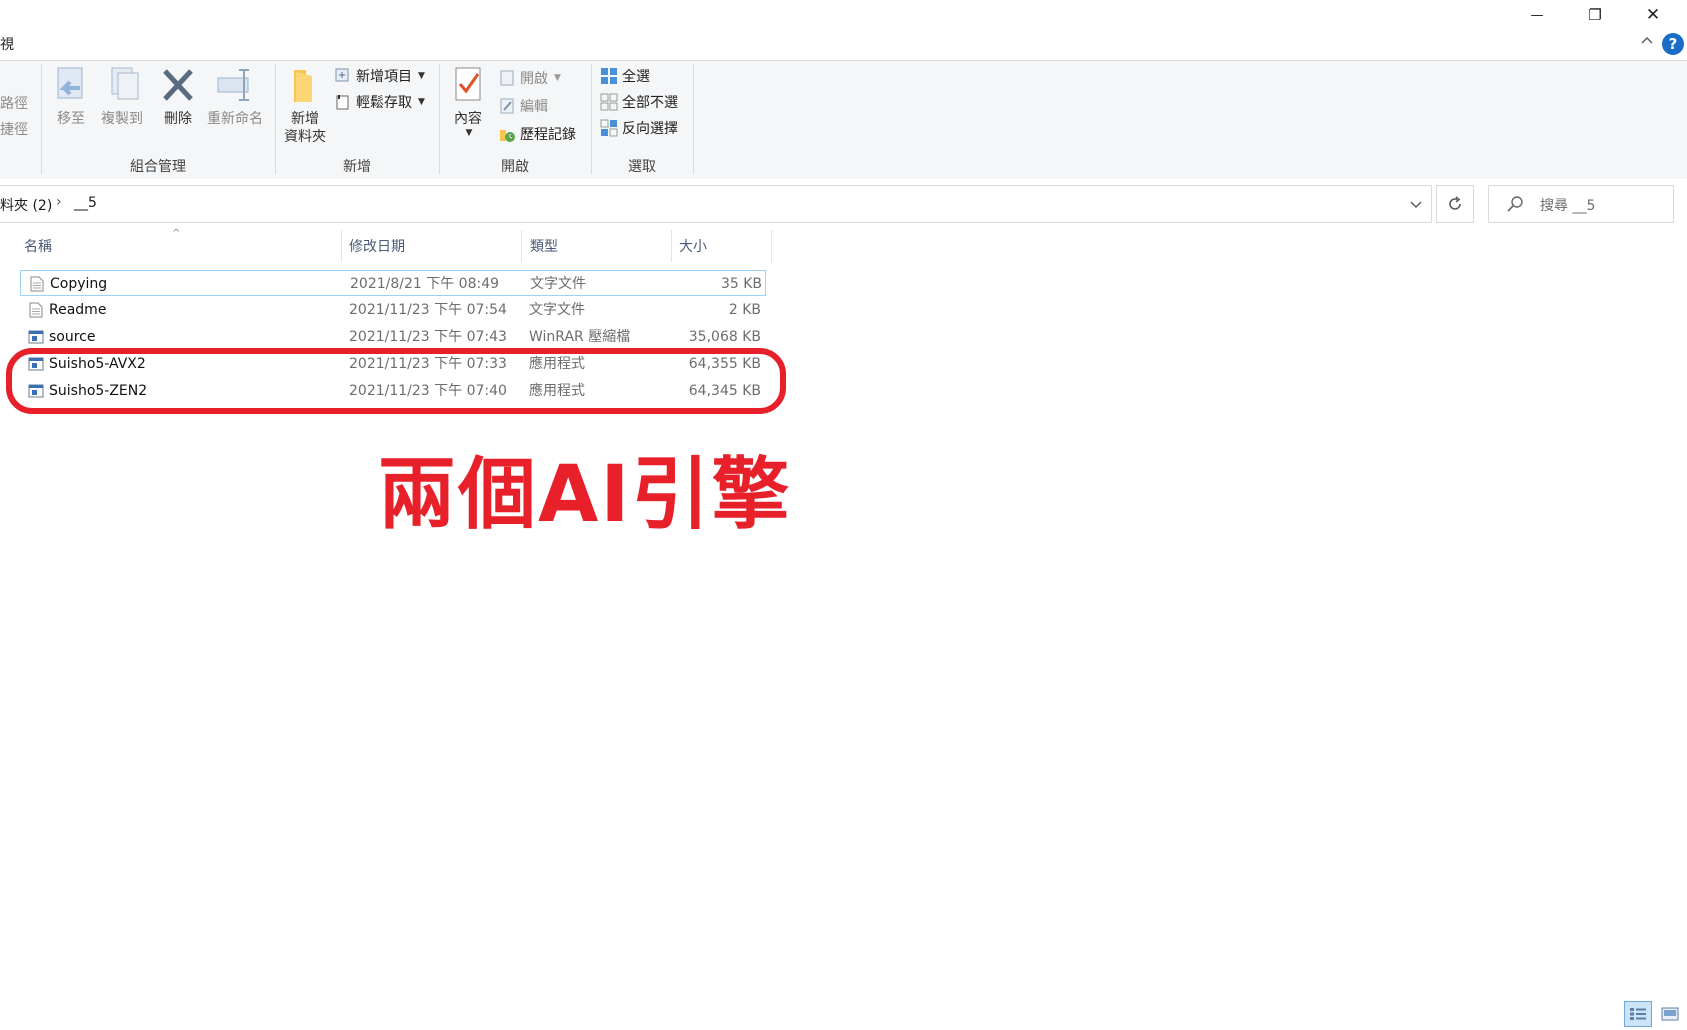  I want to click on minimize-icon: —, so click(1537, 15).